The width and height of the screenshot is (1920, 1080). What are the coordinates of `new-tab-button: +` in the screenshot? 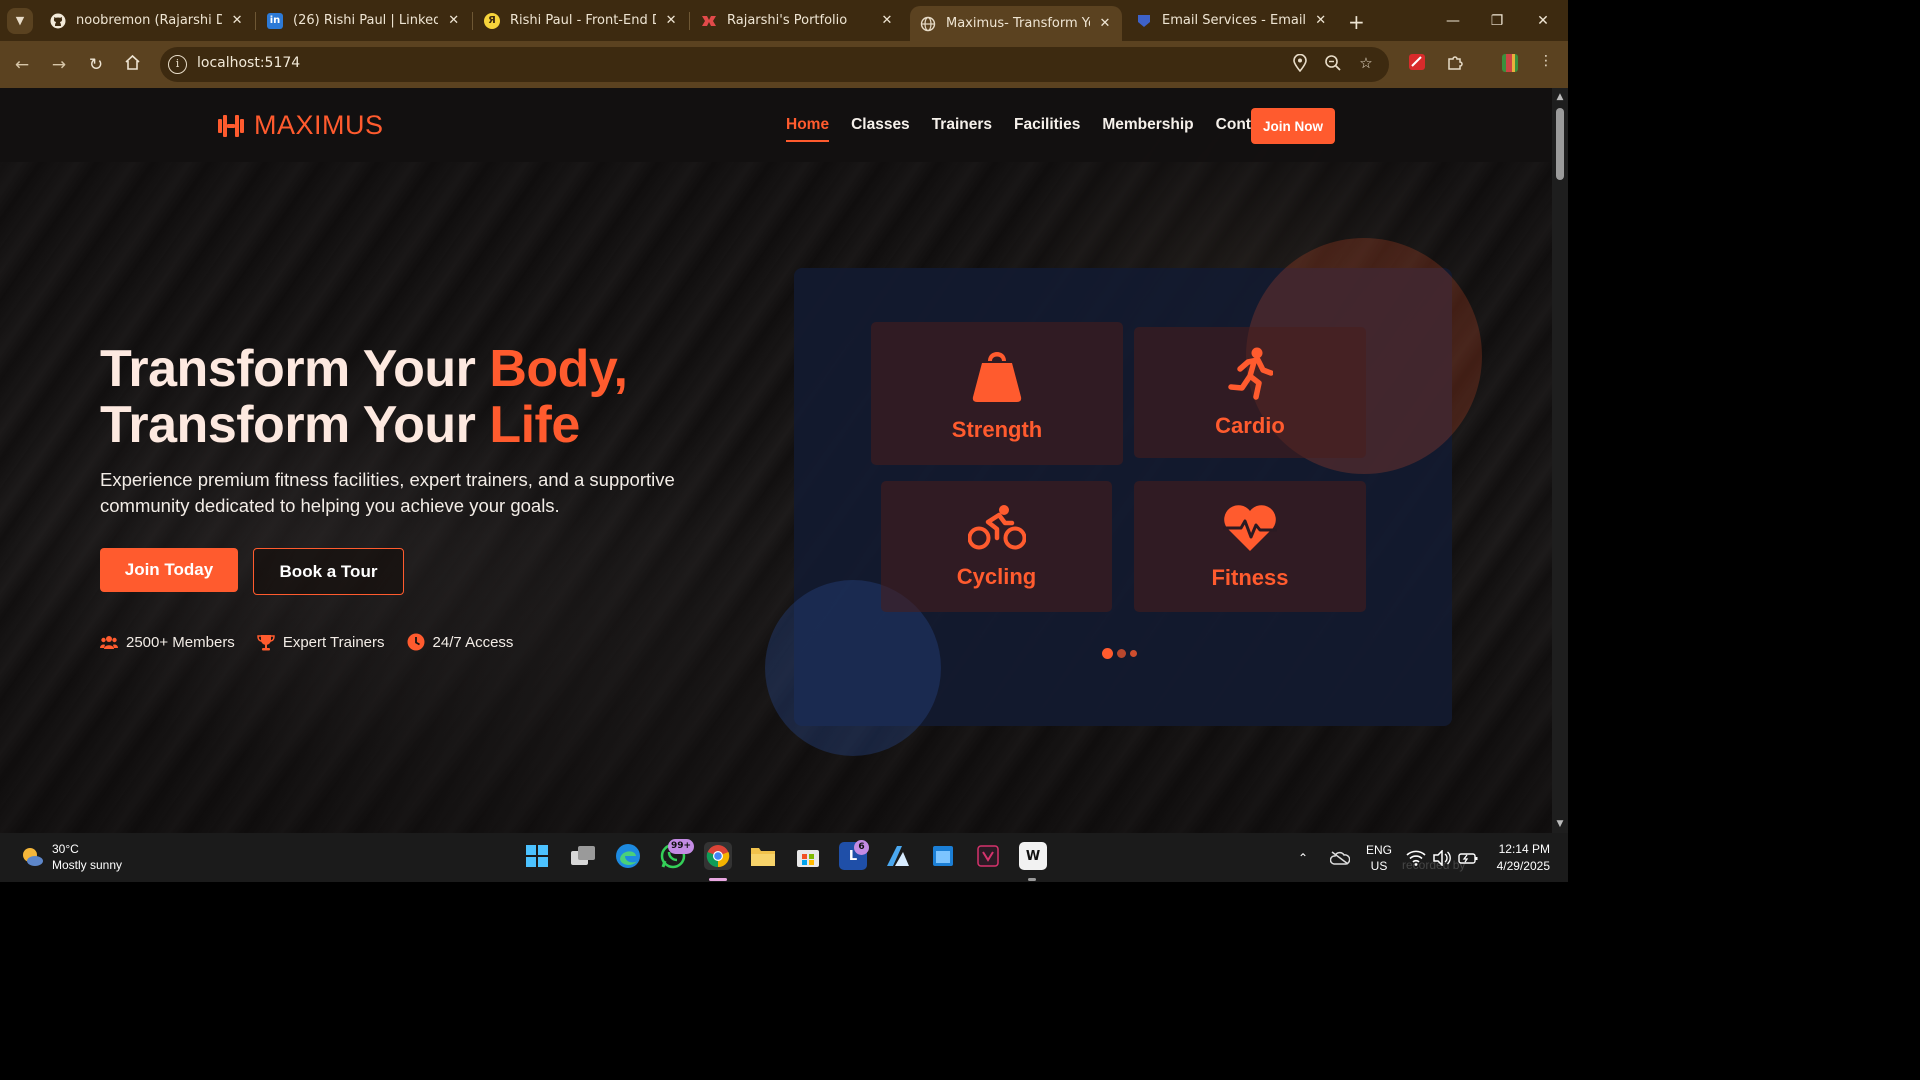 It's located at (1356, 22).